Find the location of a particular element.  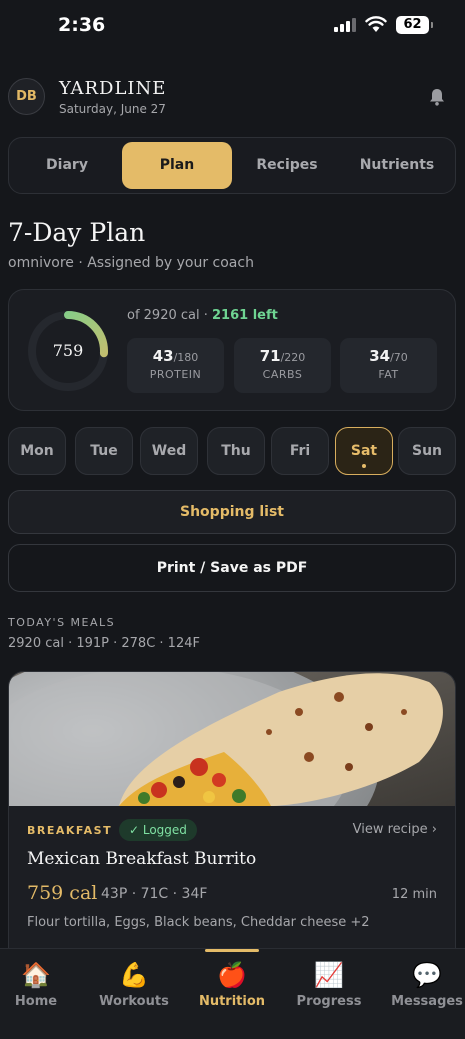

nav-messages: 💬 Messages is located at coordinates (422, 984).